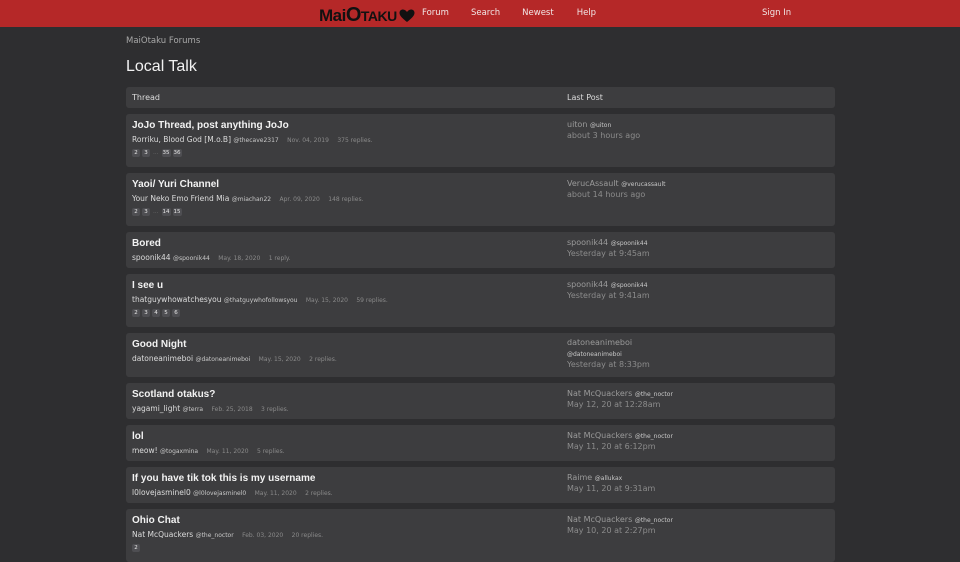 The height and width of the screenshot is (562, 960). What do you see at coordinates (219, 493) in the screenshot?
I see `thread-author-handle: @l0lovejasminel0` at bounding box center [219, 493].